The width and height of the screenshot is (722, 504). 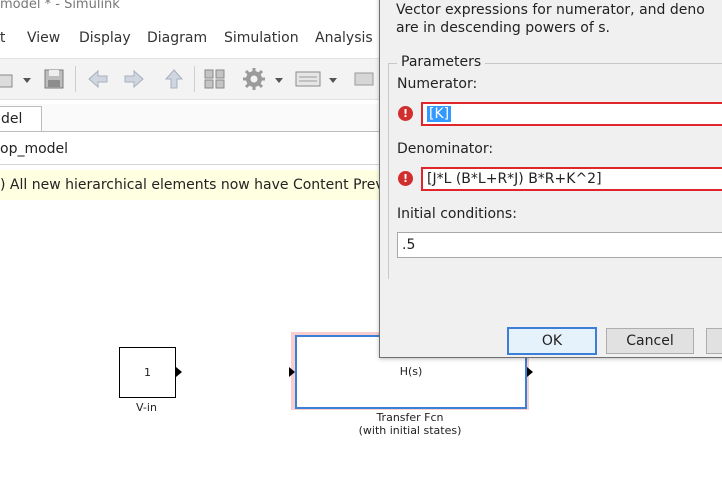 What do you see at coordinates (98, 79) in the screenshot?
I see `back-arrow-icon` at bounding box center [98, 79].